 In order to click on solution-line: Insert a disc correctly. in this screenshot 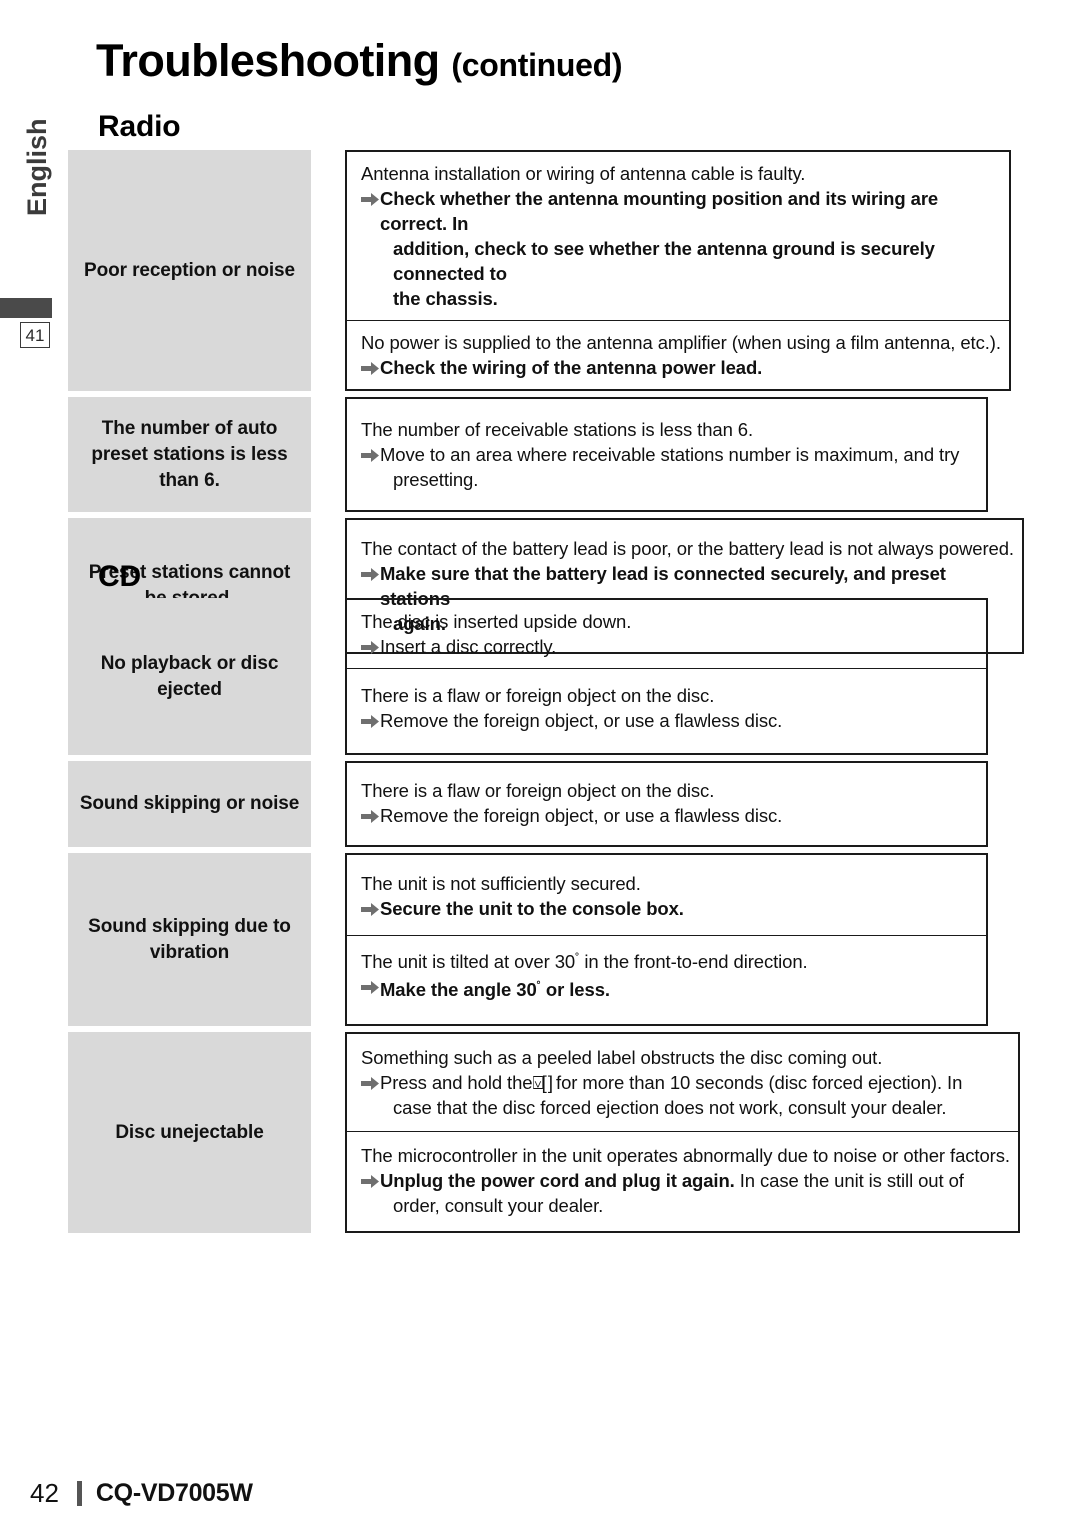, I will do `click(669, 646)`.